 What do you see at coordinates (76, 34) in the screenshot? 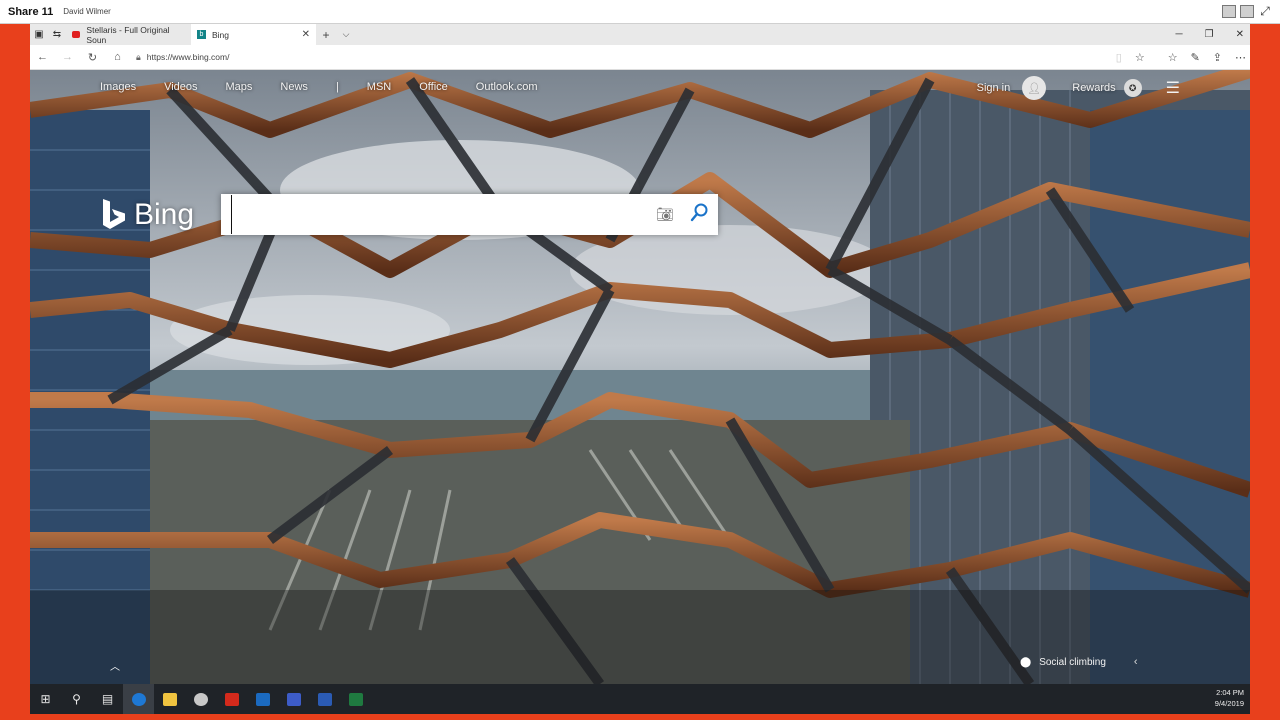
I see `youtube-icon` at bounding box center [76, 34].